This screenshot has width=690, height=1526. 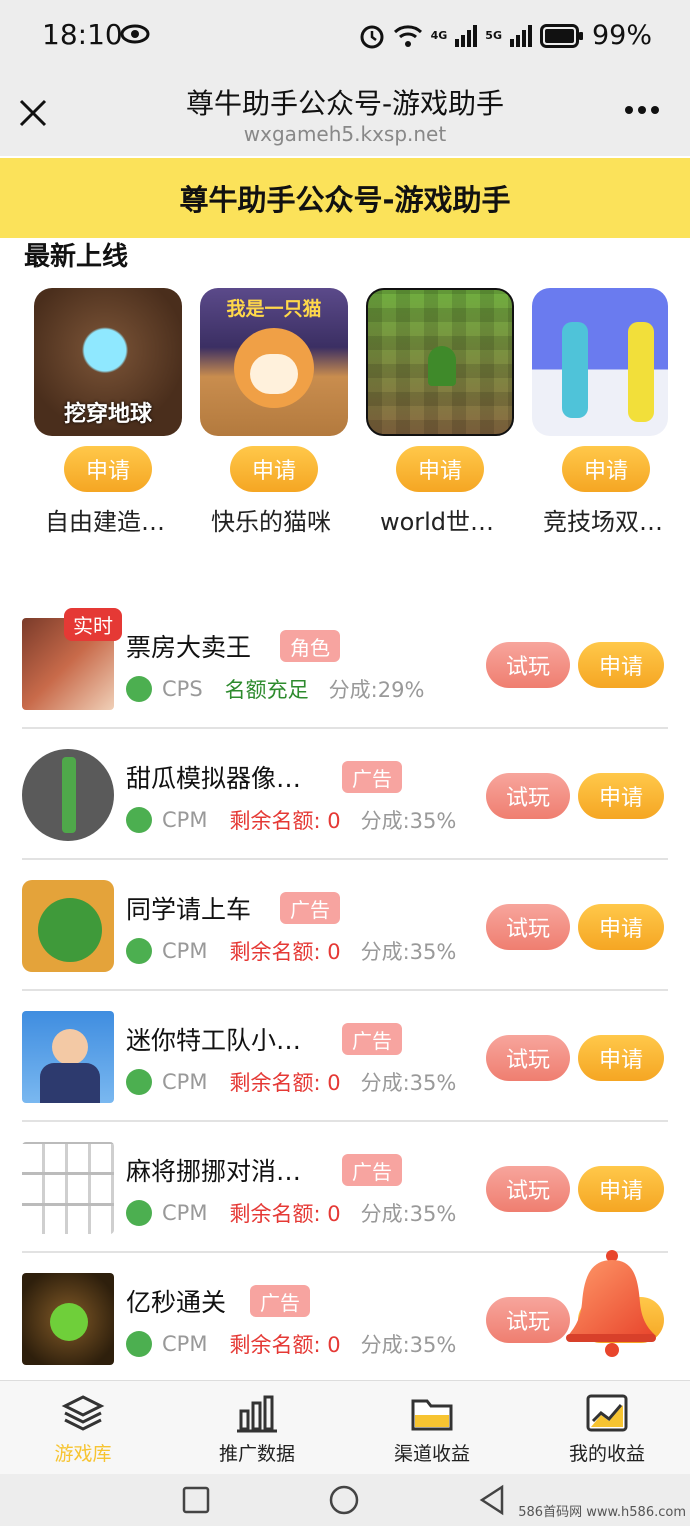 What do you see at coordinates (492, 1500) in the screenshot?
I see `back-icon` at bounding box center [492, 1500].